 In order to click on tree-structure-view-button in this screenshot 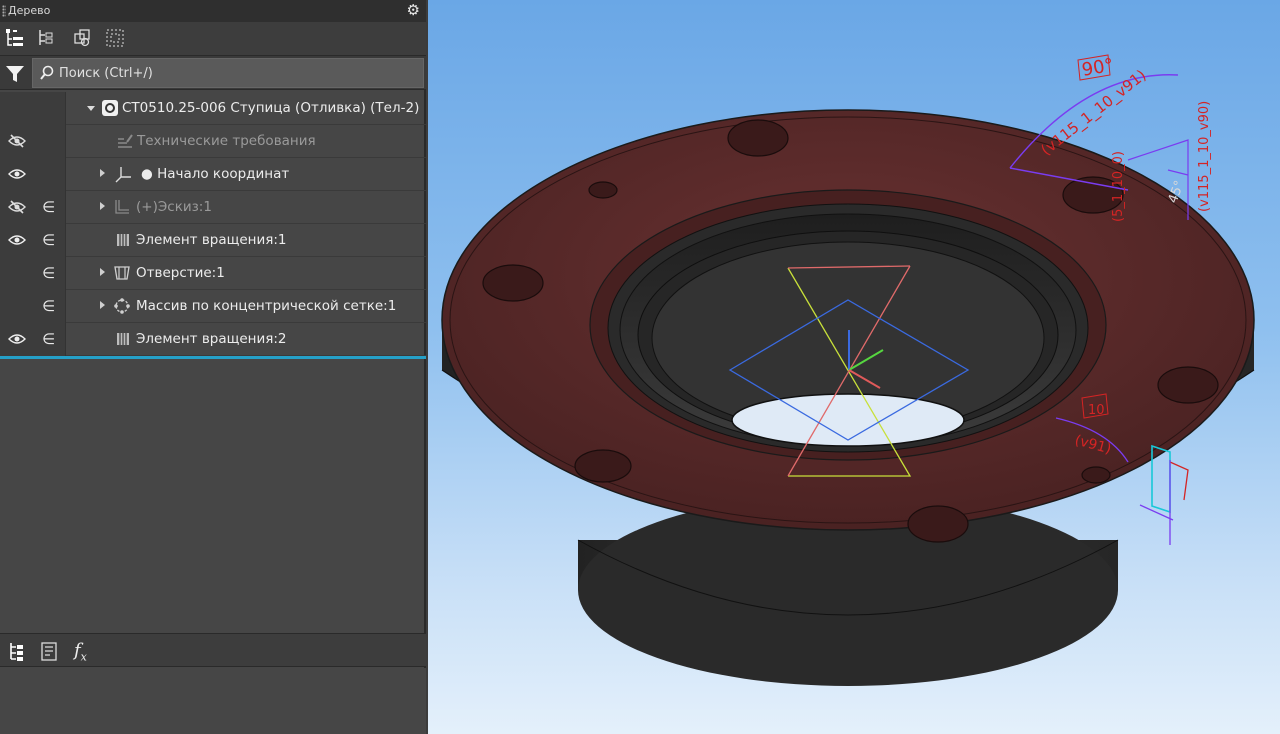, I will do `click(15, 38)`.